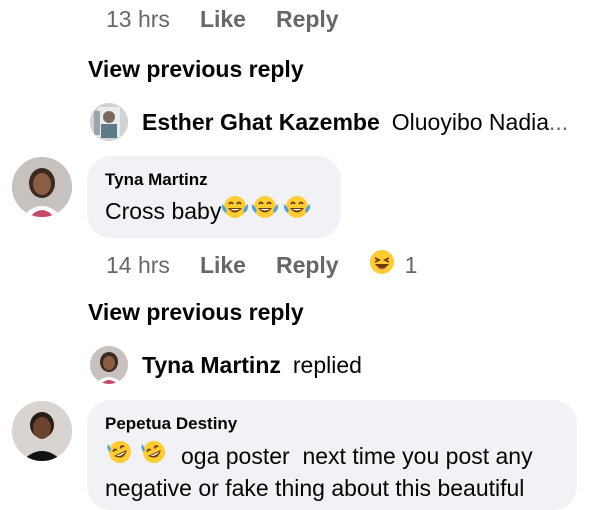 The height and width of the screenshot is (510, 600). Describe the element at coordinates (470, 121) in the screenshot. I see `reply-preview-text: Oluoyibo Nadia` at that location.